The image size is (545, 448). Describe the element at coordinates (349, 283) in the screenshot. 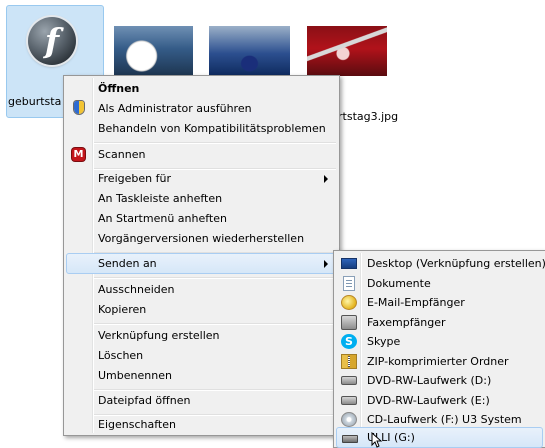

I see `documents-icon` at that location.